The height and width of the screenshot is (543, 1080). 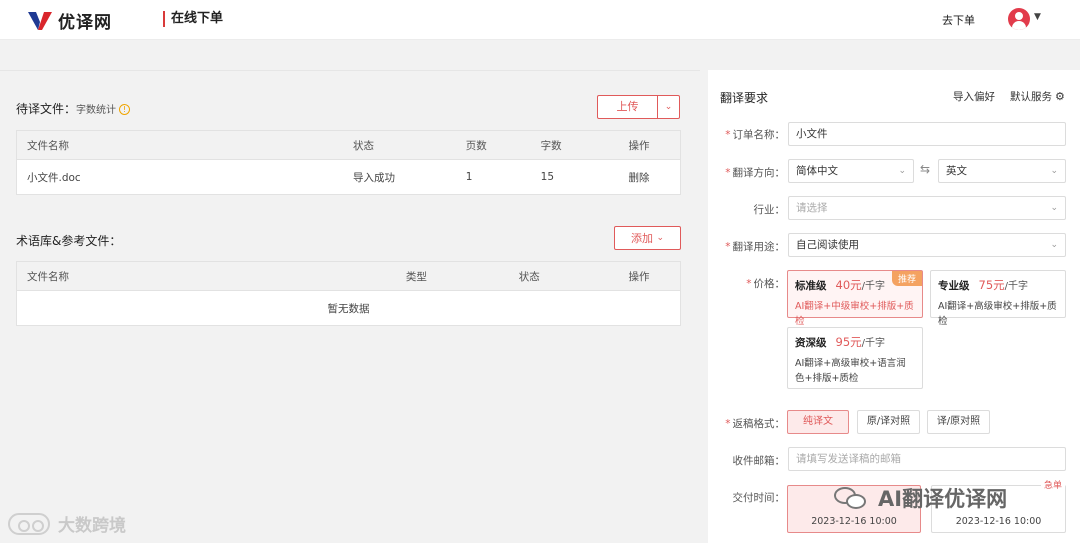 What do you see at coordinates (974, 96) in the screenshot?
I see `import-preference-link: 导入偏好` at bounding box center [974, 96].